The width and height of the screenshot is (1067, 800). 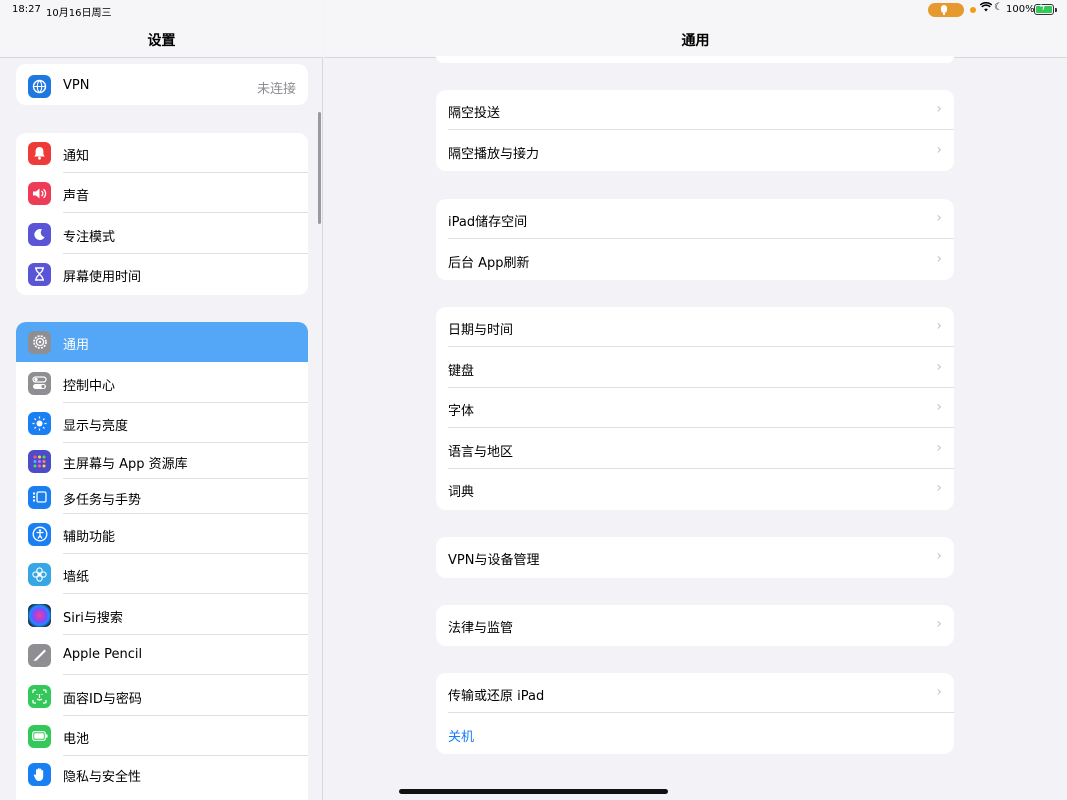 What do you see at coordinates (93, 618) in the screenshot?
I see `sidebar-item-label: Siri与搜索` at bounding box center [93, 618].